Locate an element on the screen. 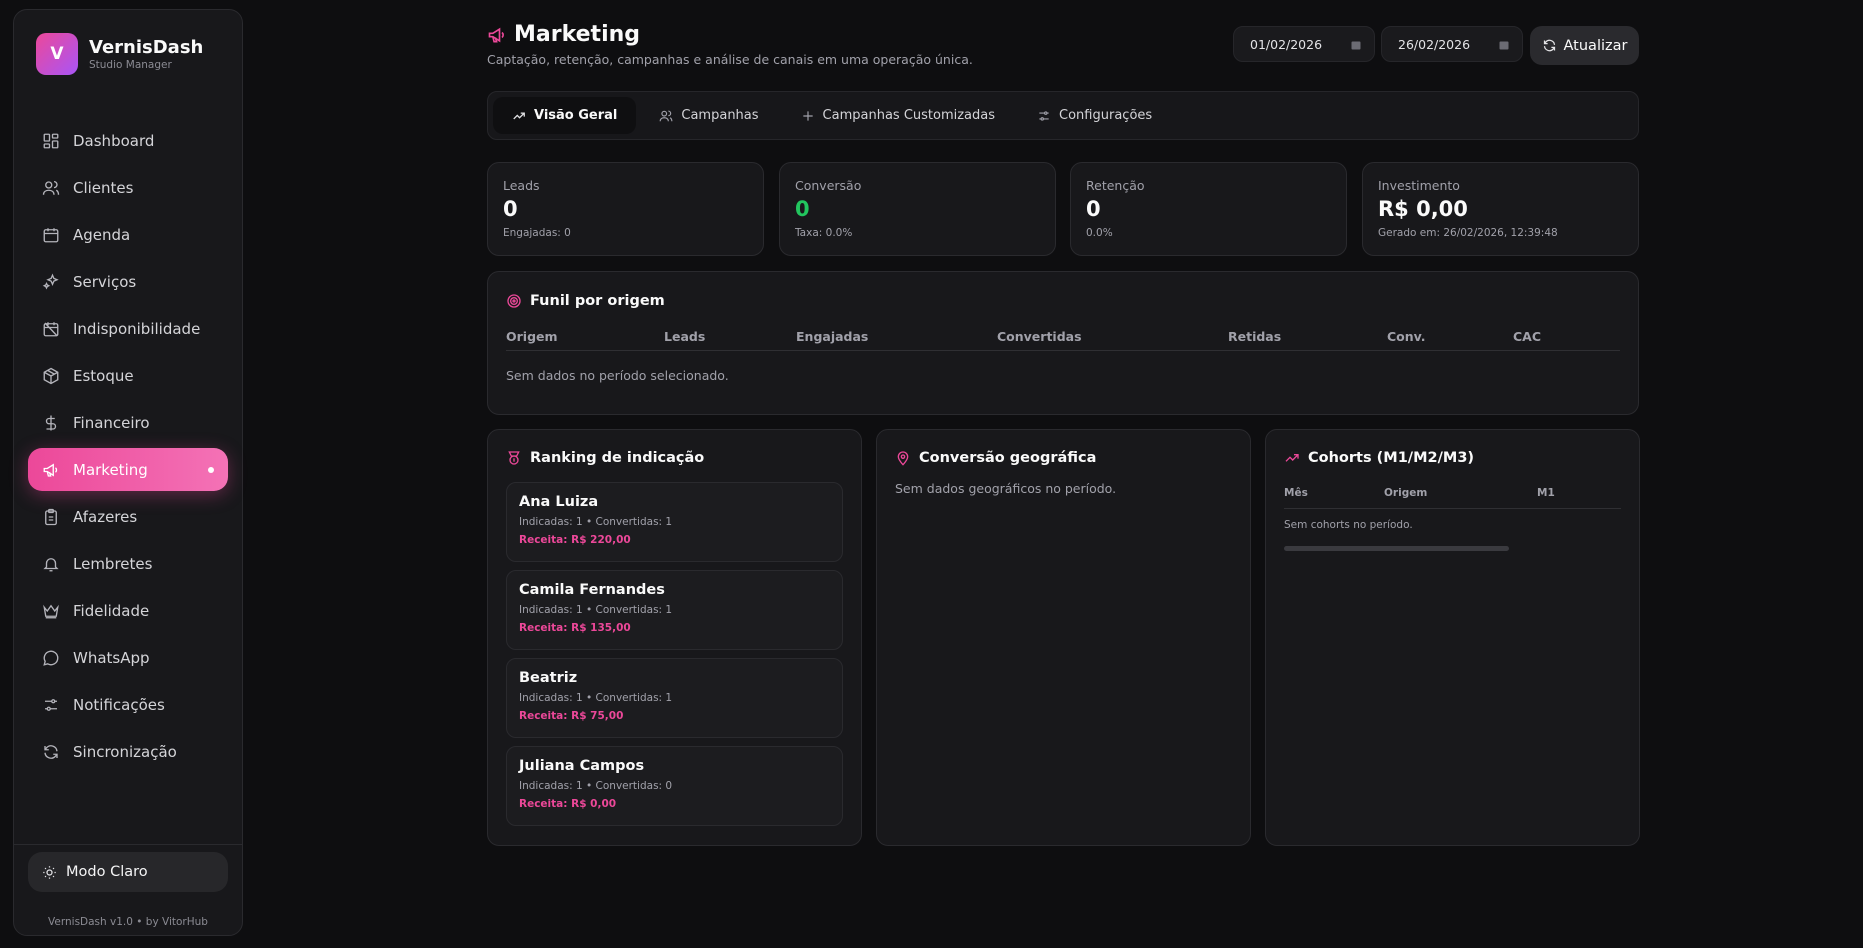 This screenshot has height=948, width=1863. column-header: Engajadas is located at coordinates (832, 336).